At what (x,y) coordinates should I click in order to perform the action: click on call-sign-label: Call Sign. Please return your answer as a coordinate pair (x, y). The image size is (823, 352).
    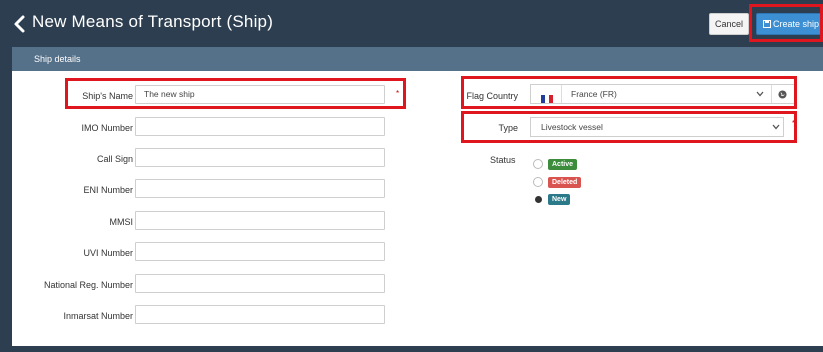
    Looking at the image, I should click on (114, 159).